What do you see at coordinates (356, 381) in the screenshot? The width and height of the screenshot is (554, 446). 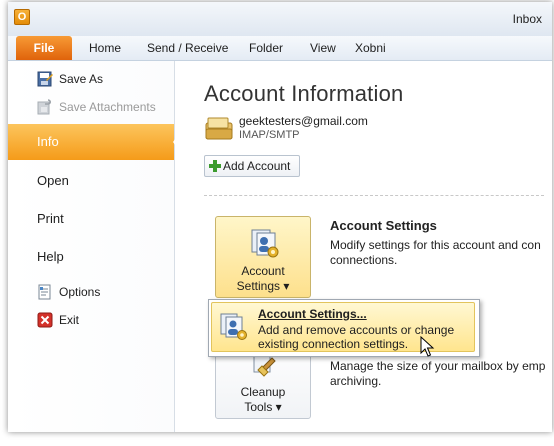 I see `cleanup-description-line2: archiving.` at bounding box center [356, 381].